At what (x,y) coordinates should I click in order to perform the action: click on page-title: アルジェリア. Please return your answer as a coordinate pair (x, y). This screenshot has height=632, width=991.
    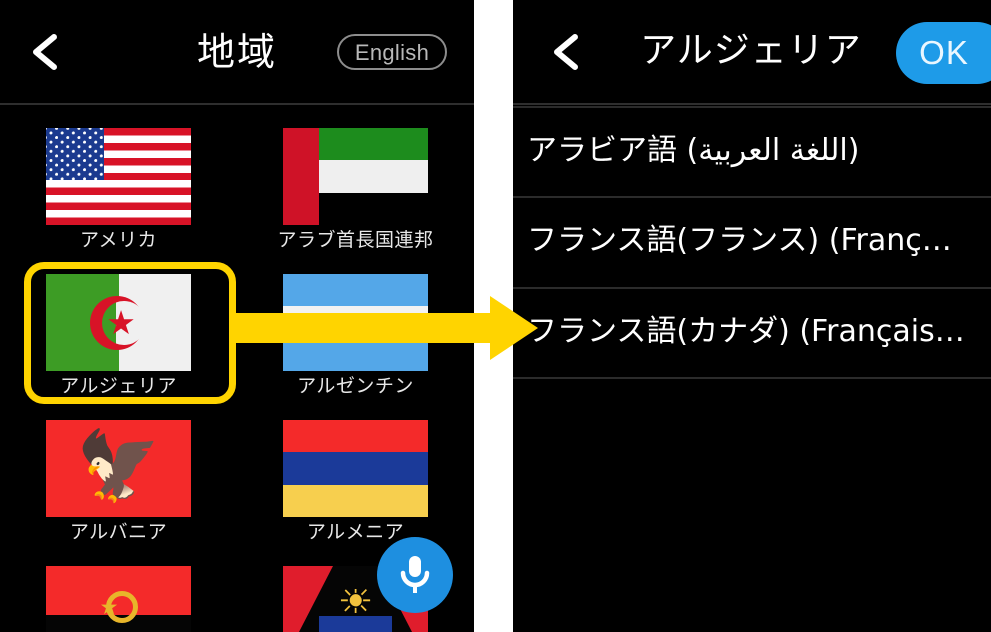
    Looking at the image, I should click on (751, 50).